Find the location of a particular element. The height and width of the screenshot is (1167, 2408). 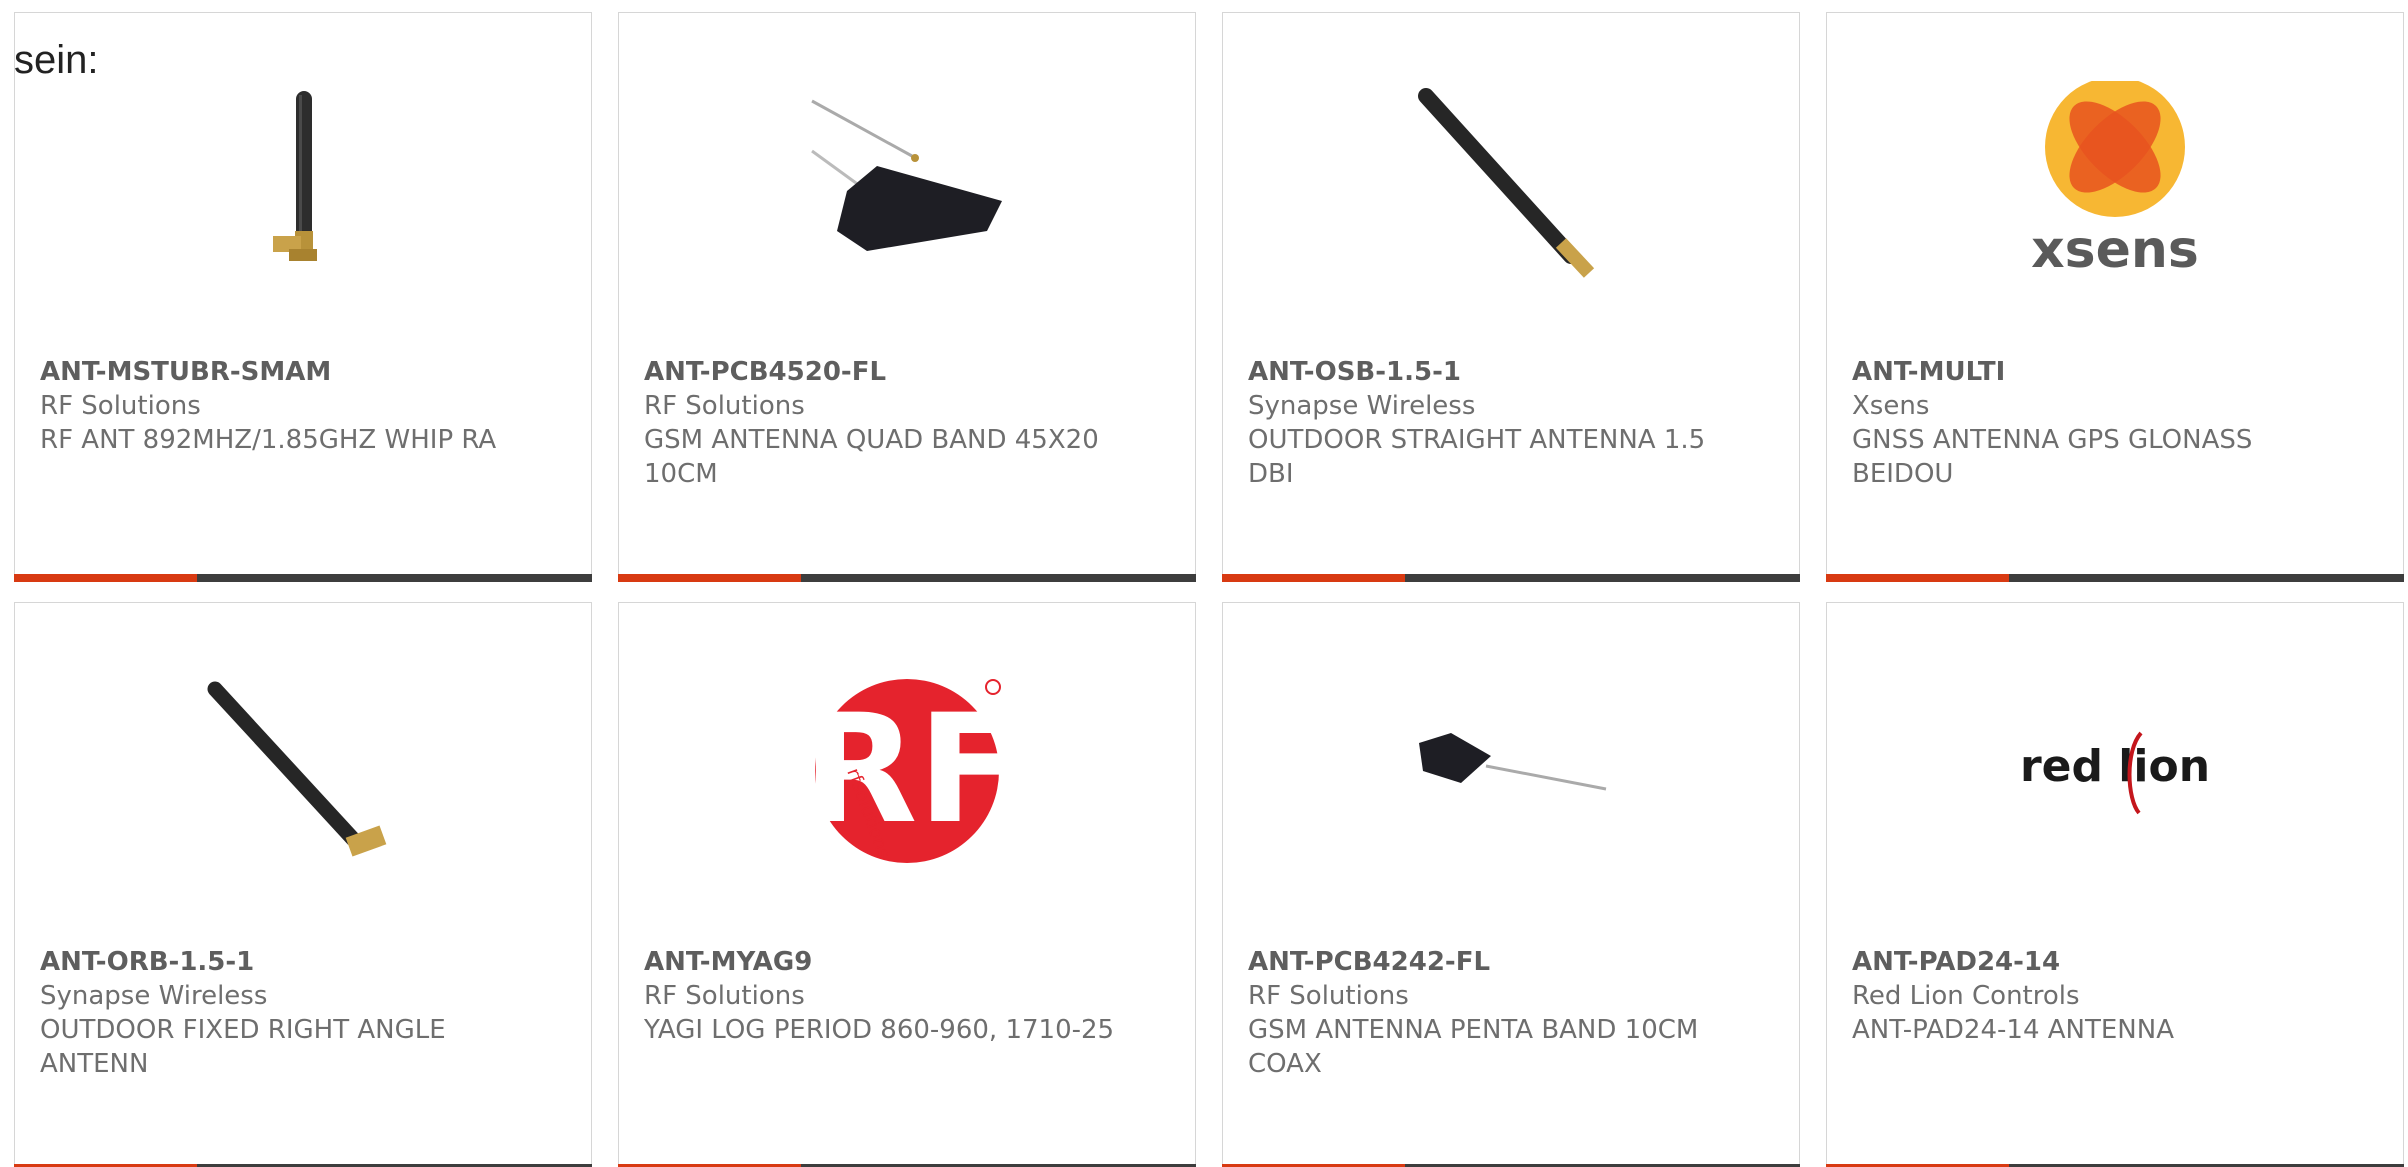

svg-text: RF is located at coordinates (907, 770).